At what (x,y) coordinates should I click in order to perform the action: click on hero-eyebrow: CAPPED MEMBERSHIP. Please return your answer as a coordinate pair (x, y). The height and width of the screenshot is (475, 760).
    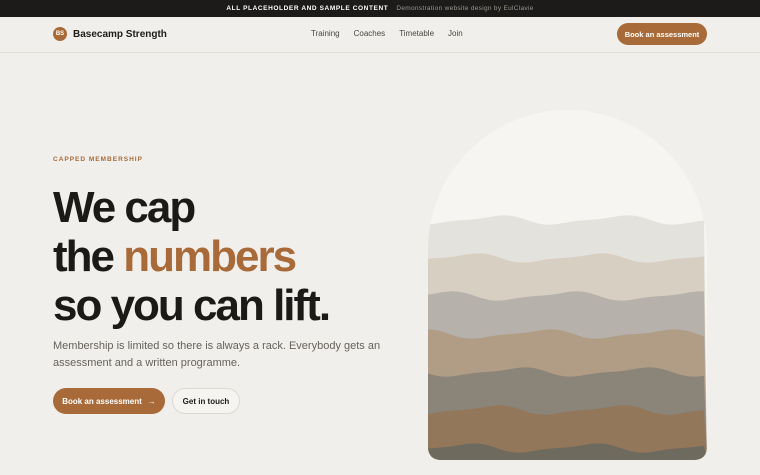
    Looking at the image, I should click on (98, 159).